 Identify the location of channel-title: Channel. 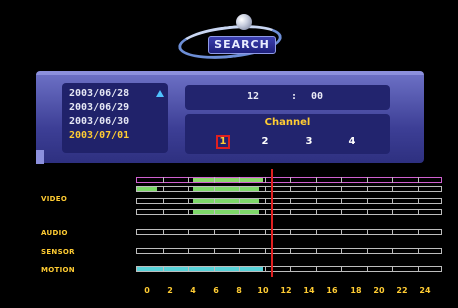
(287, 122).